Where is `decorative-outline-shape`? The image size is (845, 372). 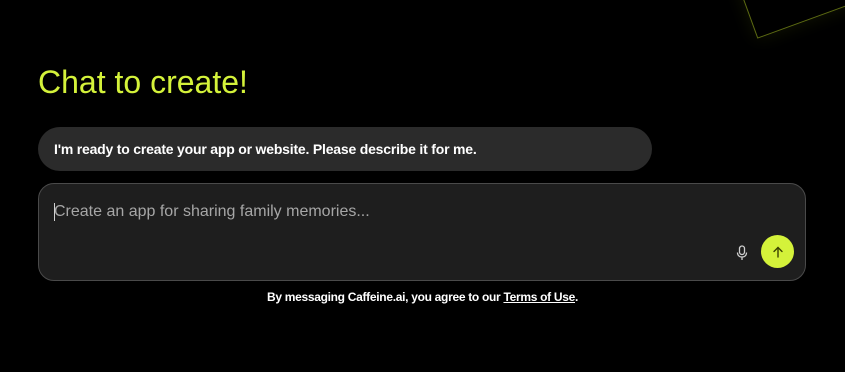
decorative-outline-shape is located at coordinates (787, 19).